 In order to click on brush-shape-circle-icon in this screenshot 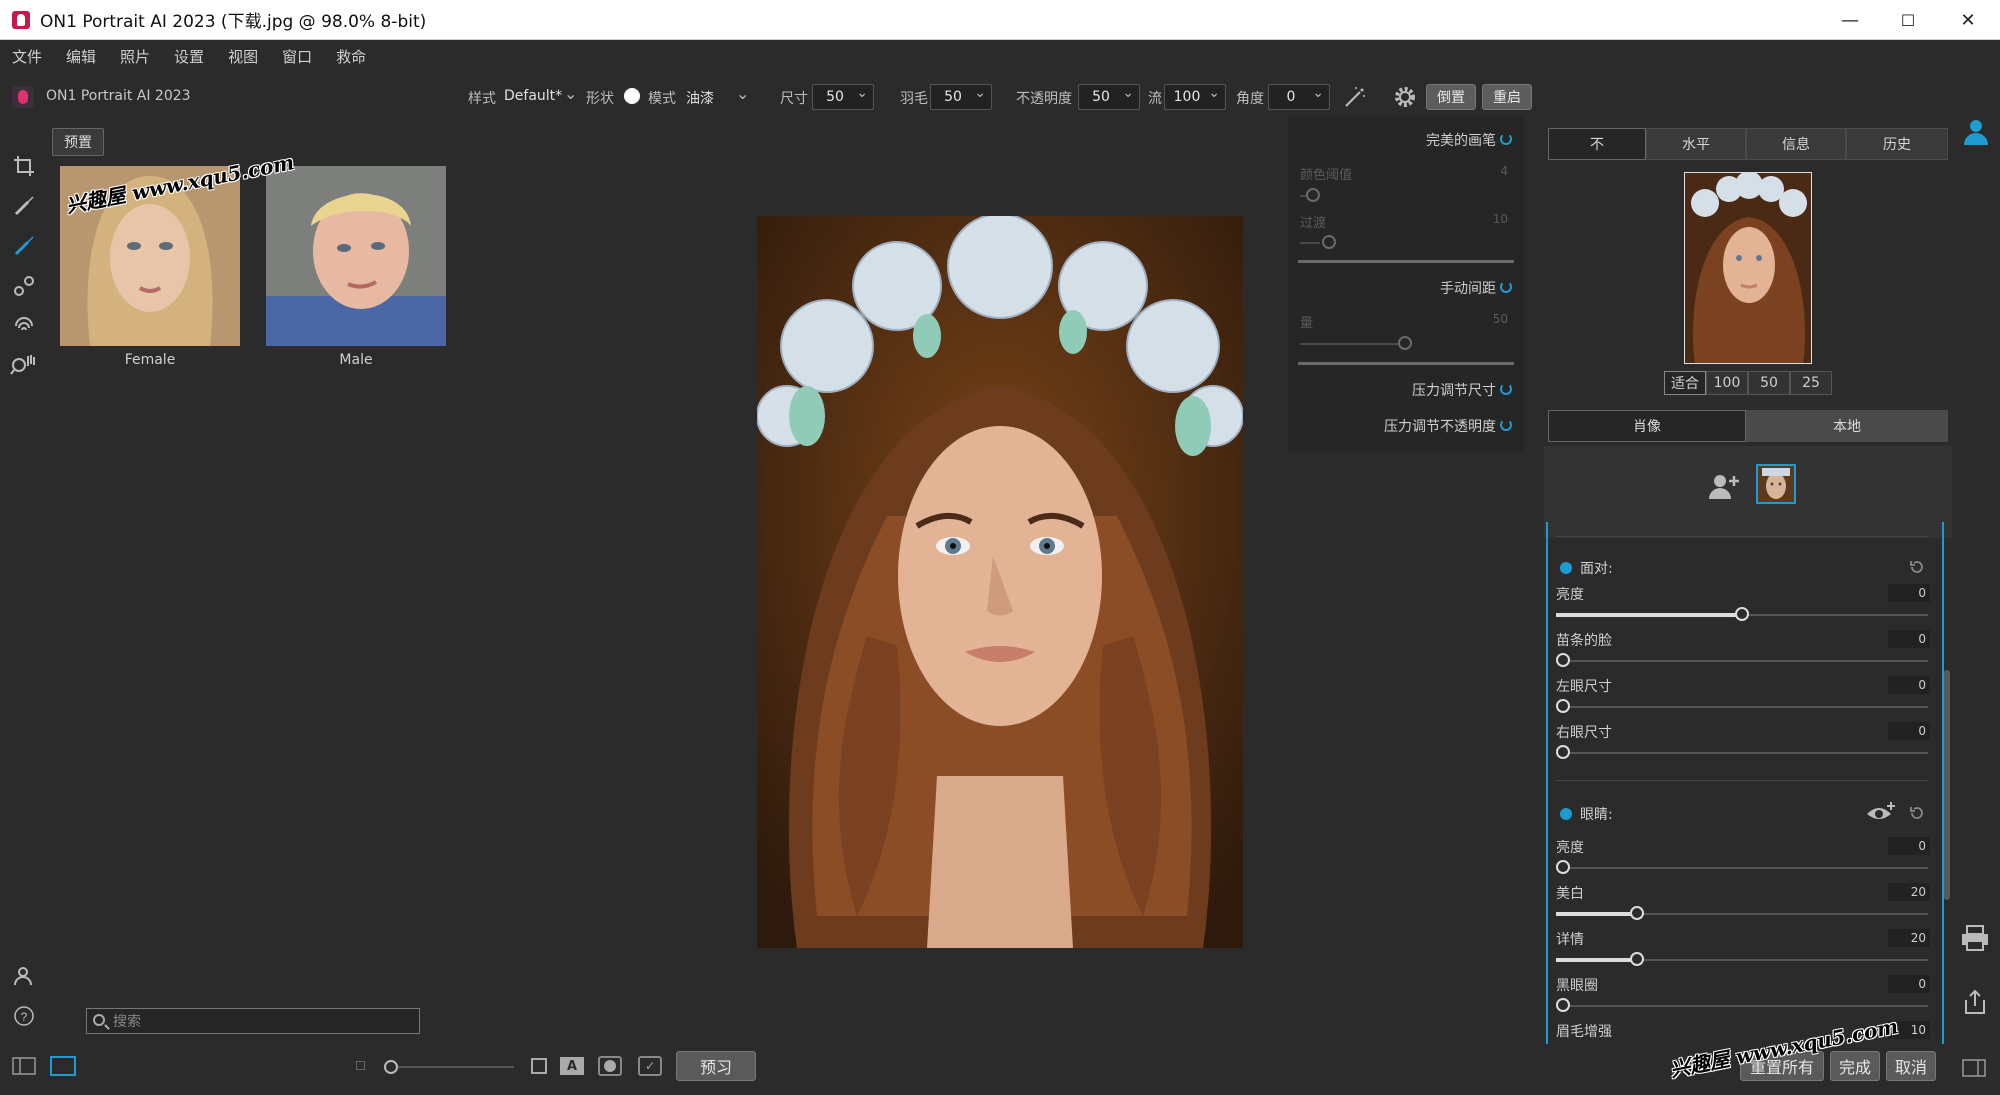, I will do `click(632, 96)`.